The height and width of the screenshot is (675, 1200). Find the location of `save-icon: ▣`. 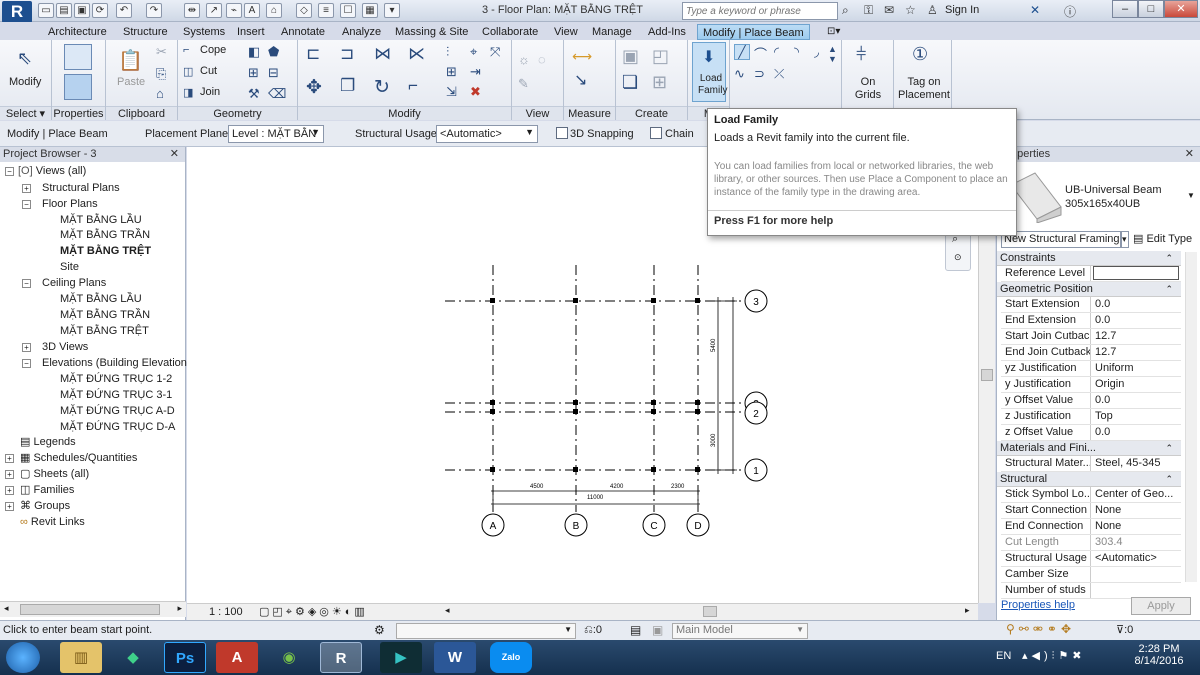

save-icon: ▣ is located at coordinates (82, 10).